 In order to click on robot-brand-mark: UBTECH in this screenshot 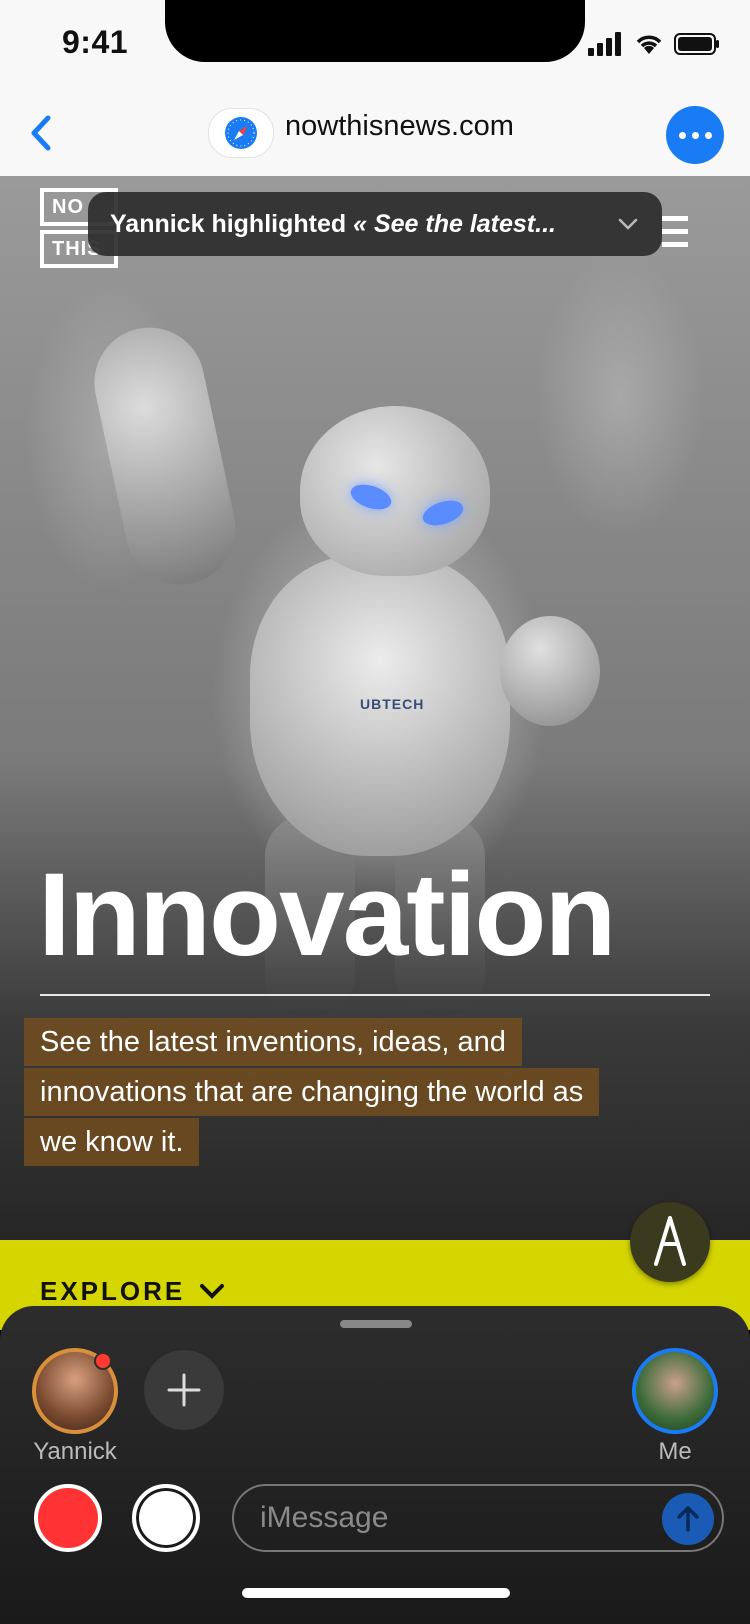, I will do `click(392, 704)`.